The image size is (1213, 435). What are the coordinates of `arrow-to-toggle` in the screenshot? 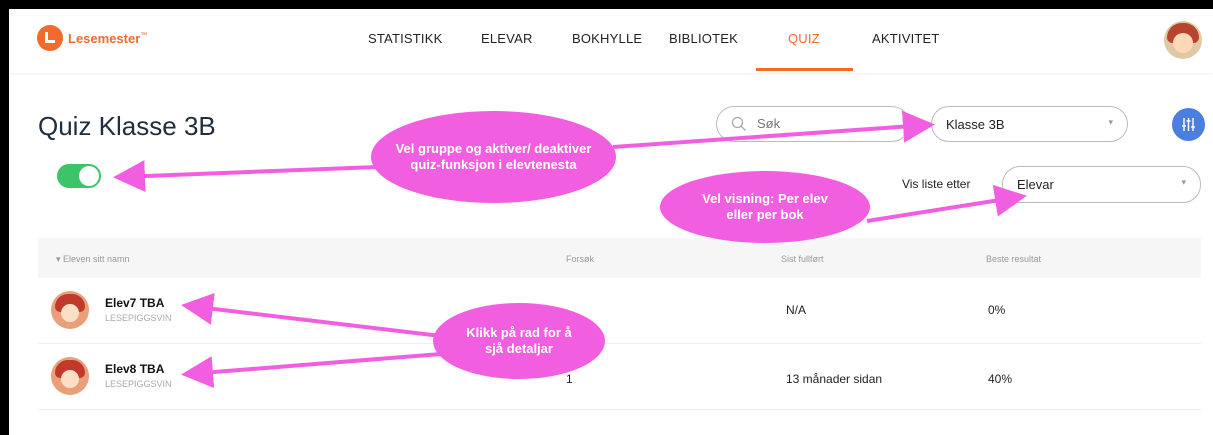 It's located at (245, 176).